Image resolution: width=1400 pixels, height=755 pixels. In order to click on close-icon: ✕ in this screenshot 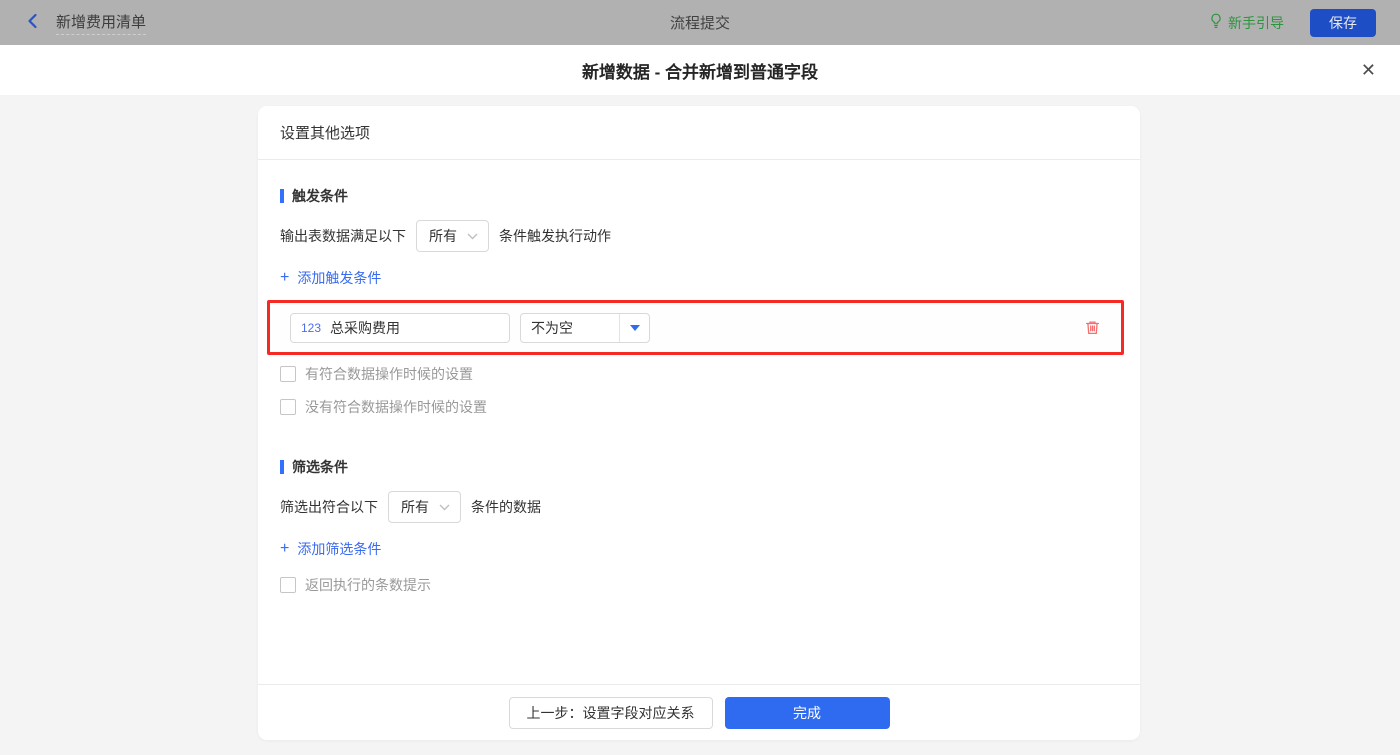, I will do `click(1368, 70)`.